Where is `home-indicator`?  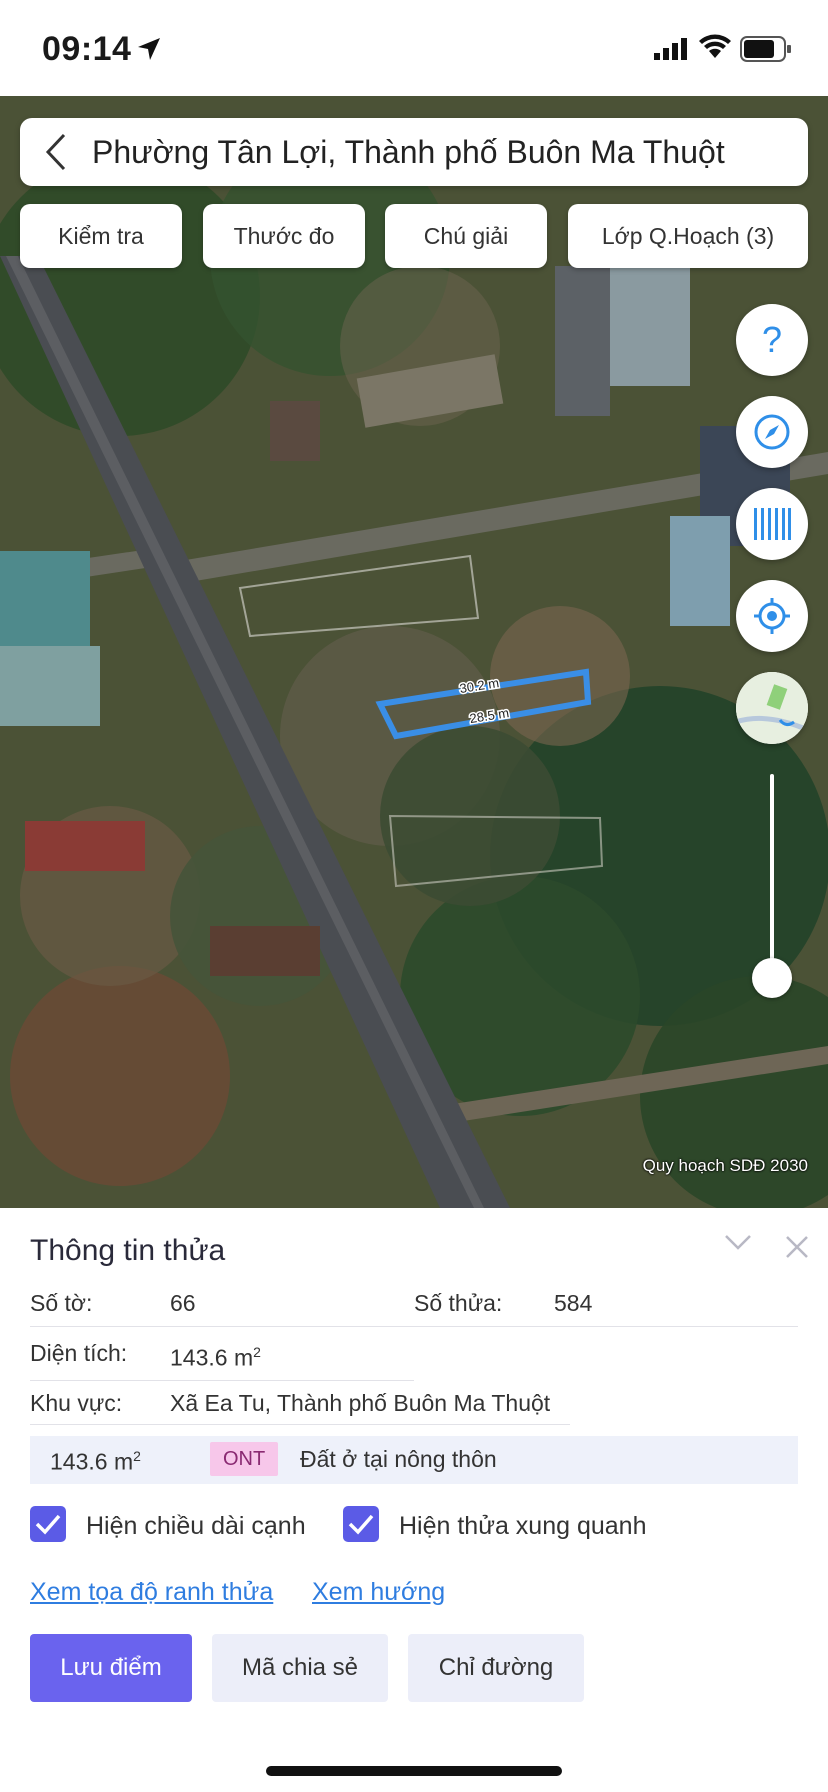
home-indicator is located at coordinates (414, 1771).